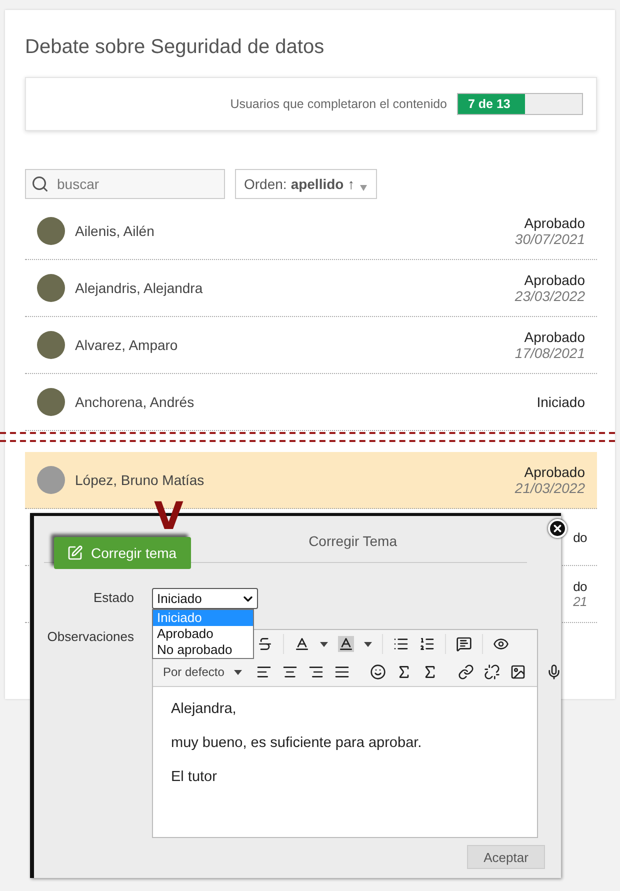 This screenshot has width=620, height=891. Describe the element at coordinates (132, 184) in the screenshot. I see `search-input: buscar` at that location.